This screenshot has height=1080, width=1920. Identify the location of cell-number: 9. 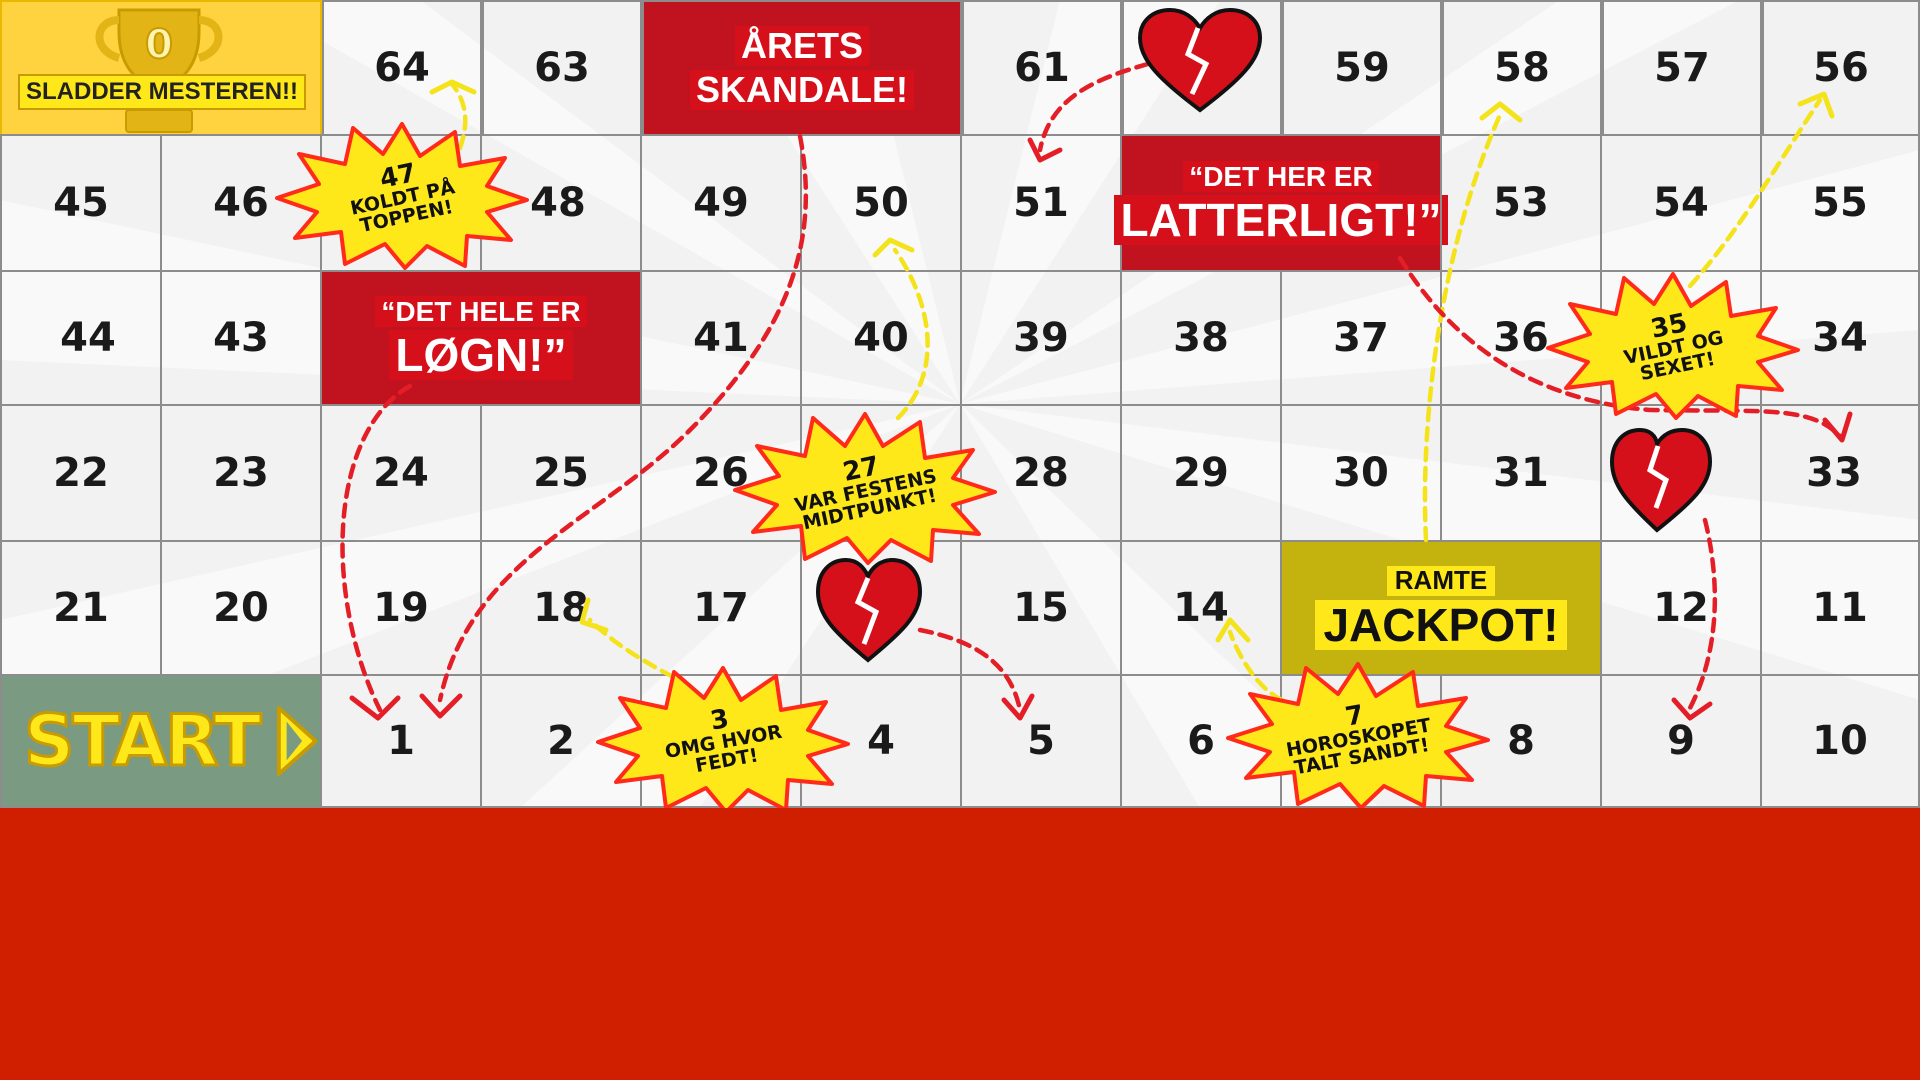
(1681, 741).